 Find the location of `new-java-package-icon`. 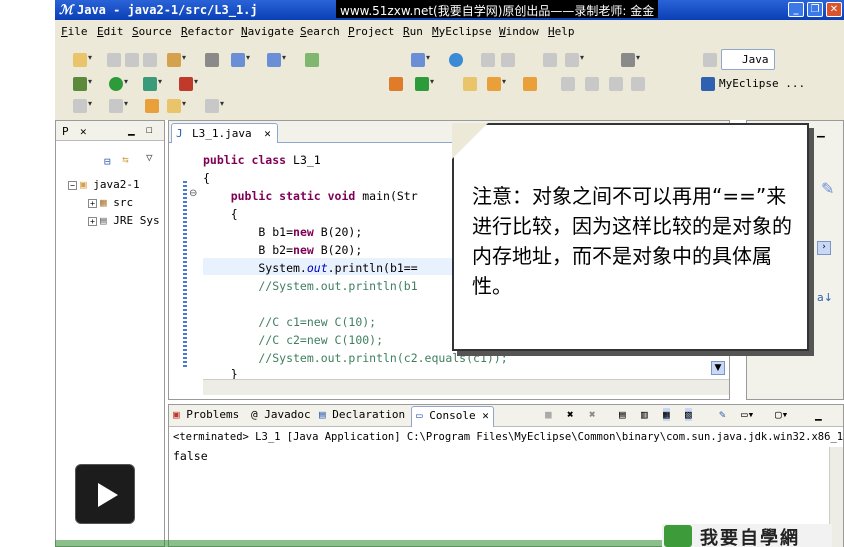

new-java-package-icon is located at coordinates (396, 84).